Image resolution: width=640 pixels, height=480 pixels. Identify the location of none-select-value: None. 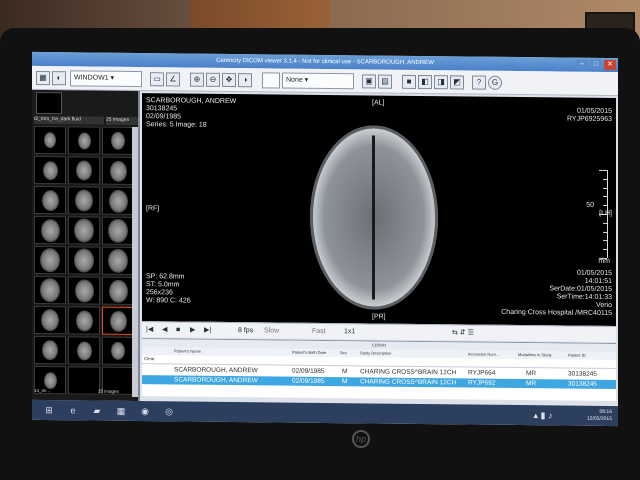
(294, 80).